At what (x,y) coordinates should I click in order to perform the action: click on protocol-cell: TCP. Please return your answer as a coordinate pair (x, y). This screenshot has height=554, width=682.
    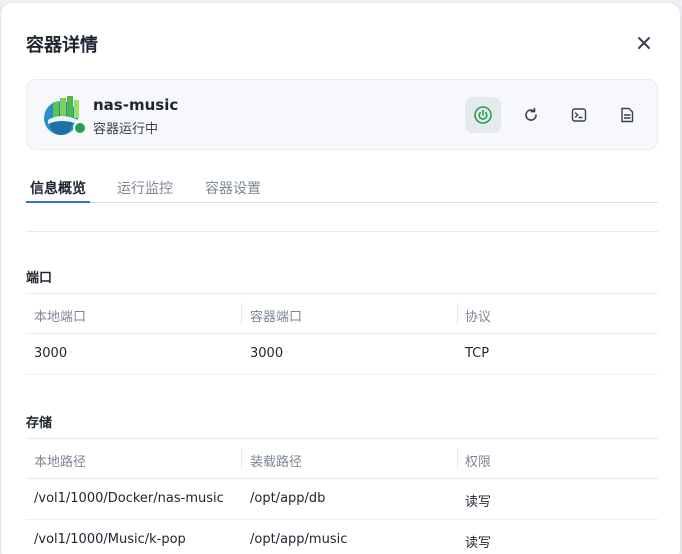
    Looking at the image, I should click on (477, 353).